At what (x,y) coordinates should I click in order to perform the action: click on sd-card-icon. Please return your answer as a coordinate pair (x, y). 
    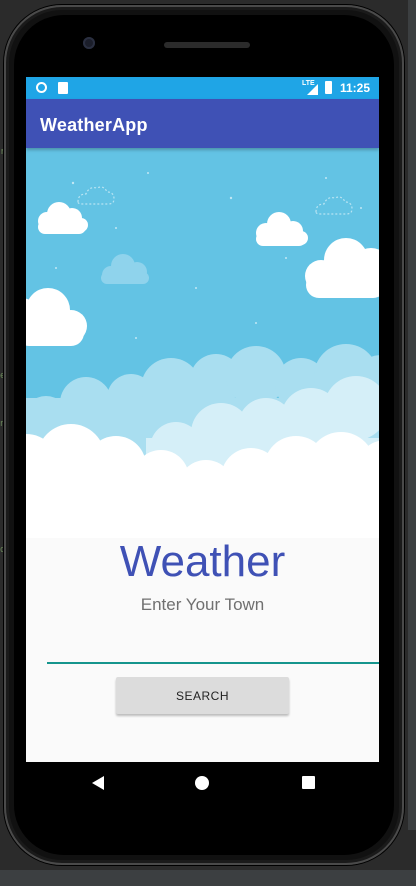
    Looking at the image, I should click on (63, 88).